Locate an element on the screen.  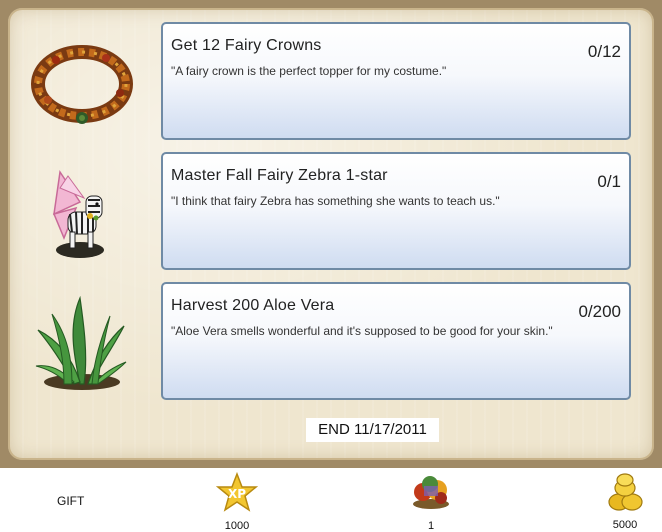
xp-amount: 1000 is located at coordinates (237, 526).